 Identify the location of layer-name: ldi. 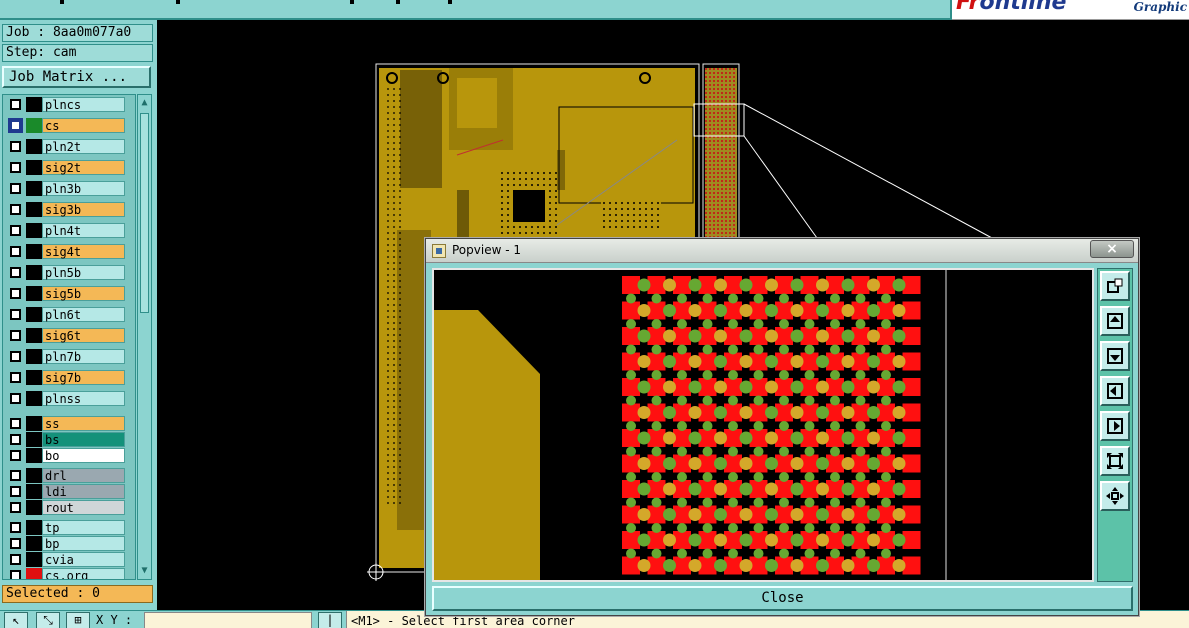
(83, 491).